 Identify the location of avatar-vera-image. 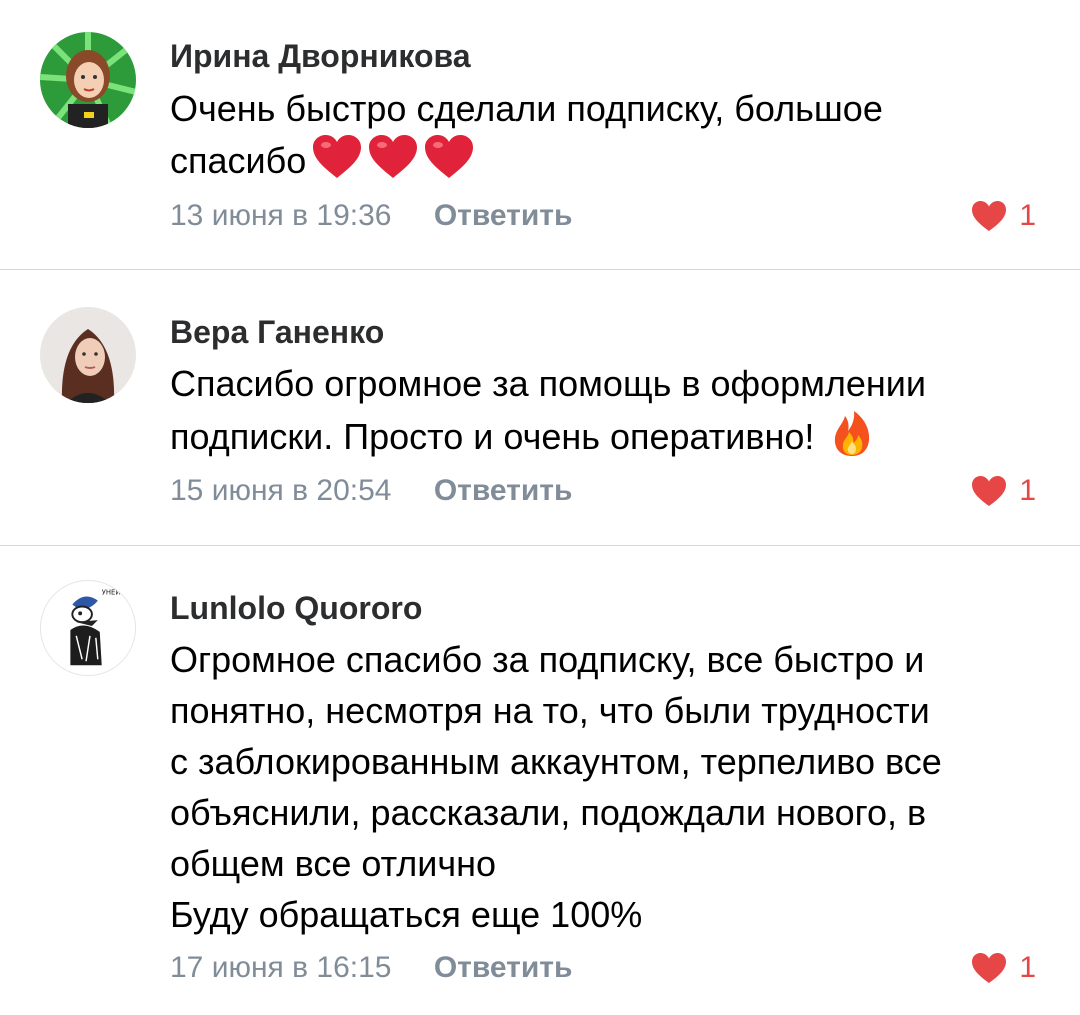
(88, 355).